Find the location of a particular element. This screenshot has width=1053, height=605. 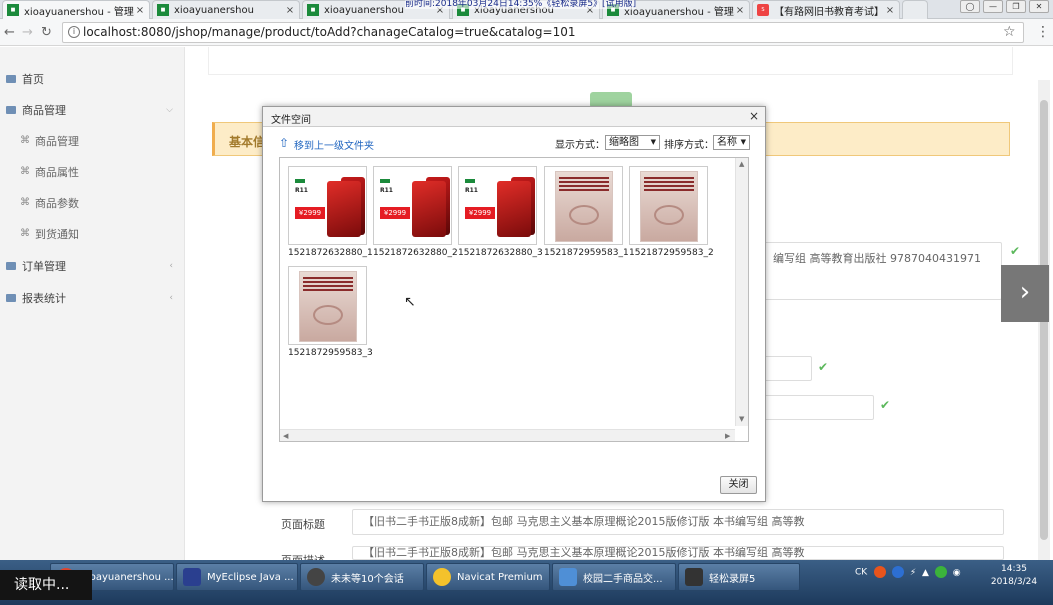

file-name: 1521872959583_3 is located at coordinates (331, 353).